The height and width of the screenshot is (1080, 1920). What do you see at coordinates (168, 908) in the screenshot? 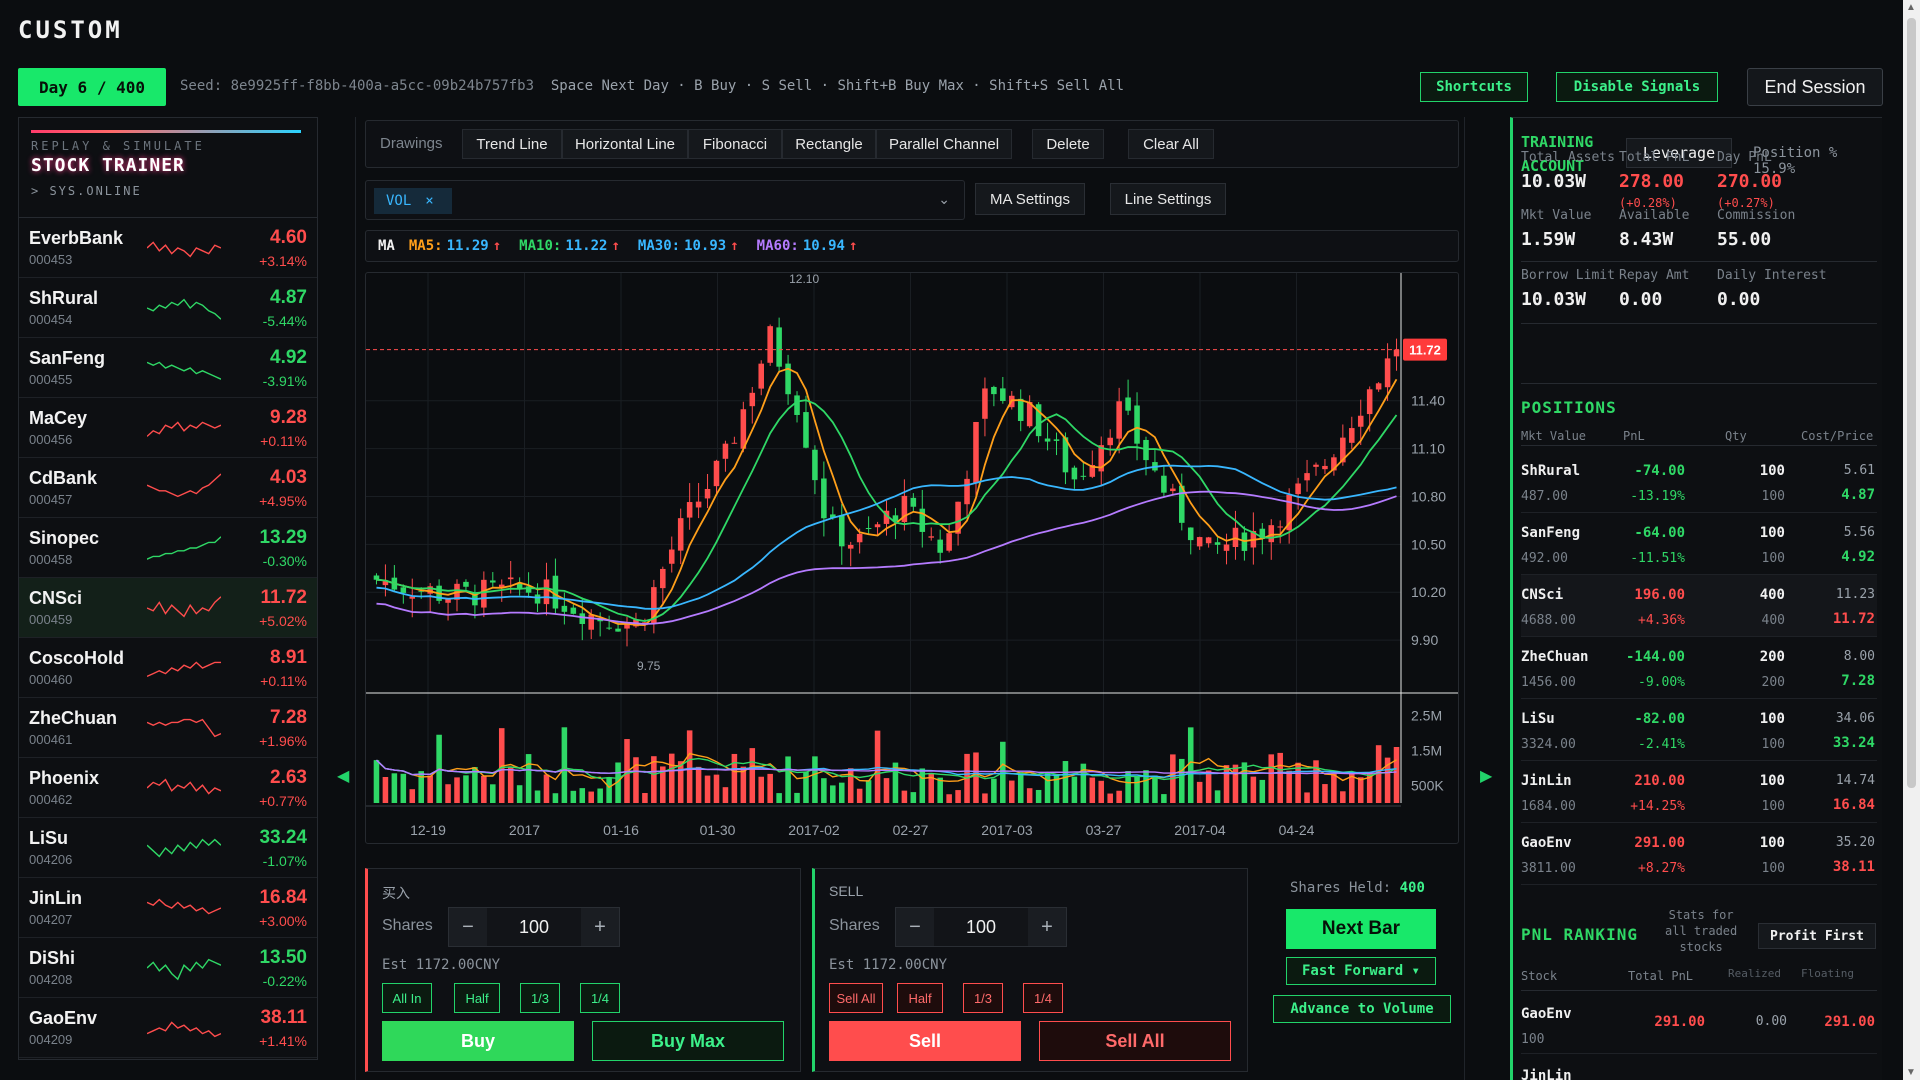
I see `stock-list-item: JinLin 004207 16.84 +3.00%` at bounding box center [168, 908].